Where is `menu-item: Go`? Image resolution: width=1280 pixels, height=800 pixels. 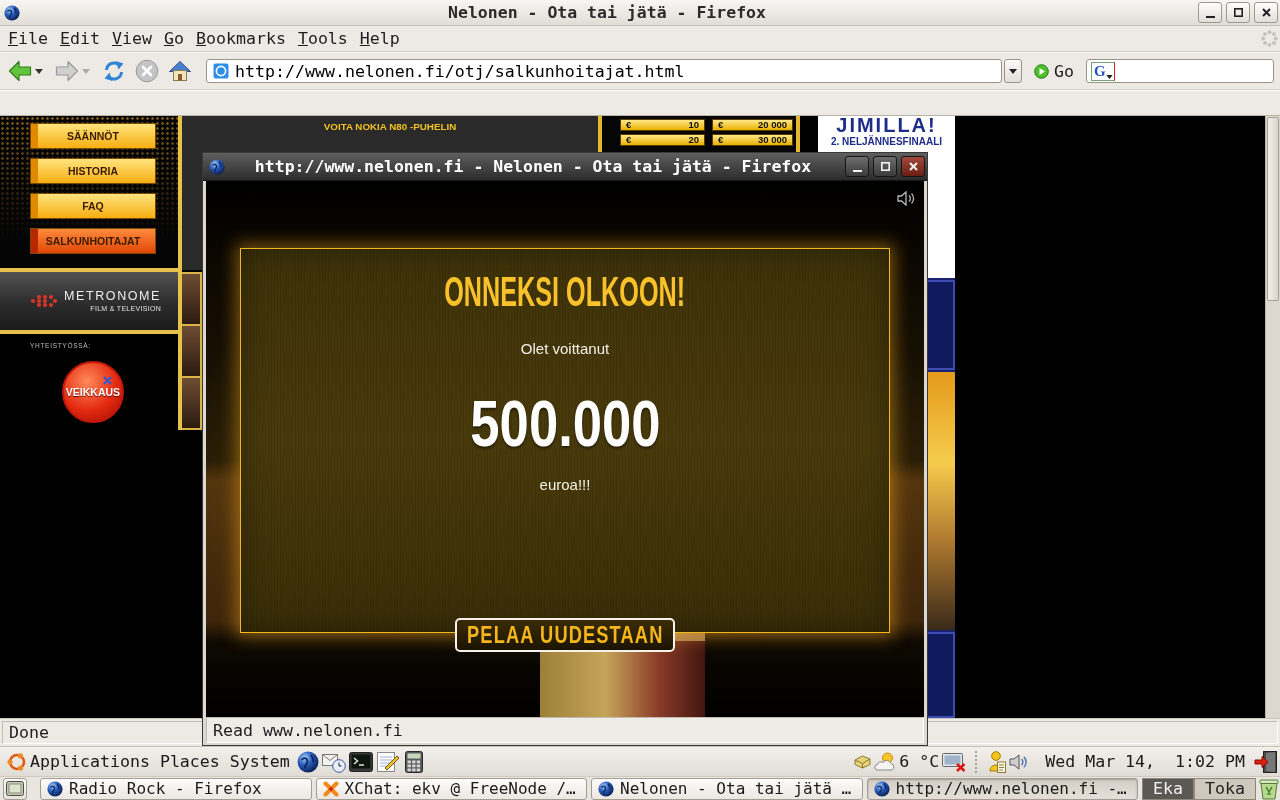 menu-item: Go is located at coordinates (173, 38).